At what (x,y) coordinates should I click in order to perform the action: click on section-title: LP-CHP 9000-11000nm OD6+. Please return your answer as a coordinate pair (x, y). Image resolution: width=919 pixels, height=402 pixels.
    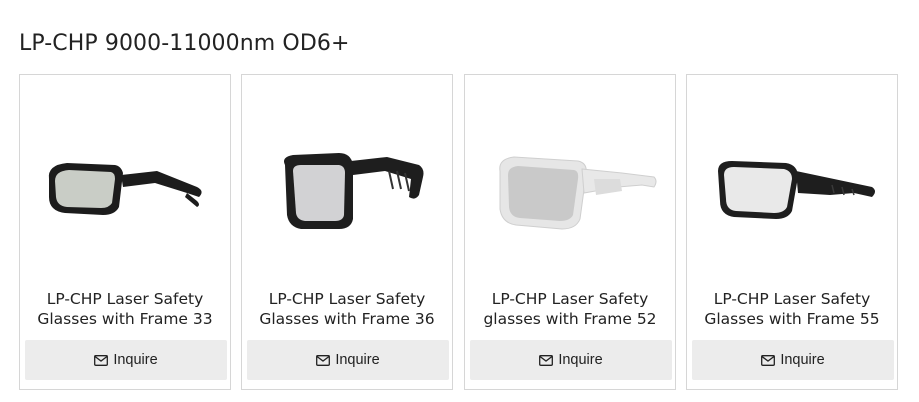
    Looking at the image, I should click on (184, 43).